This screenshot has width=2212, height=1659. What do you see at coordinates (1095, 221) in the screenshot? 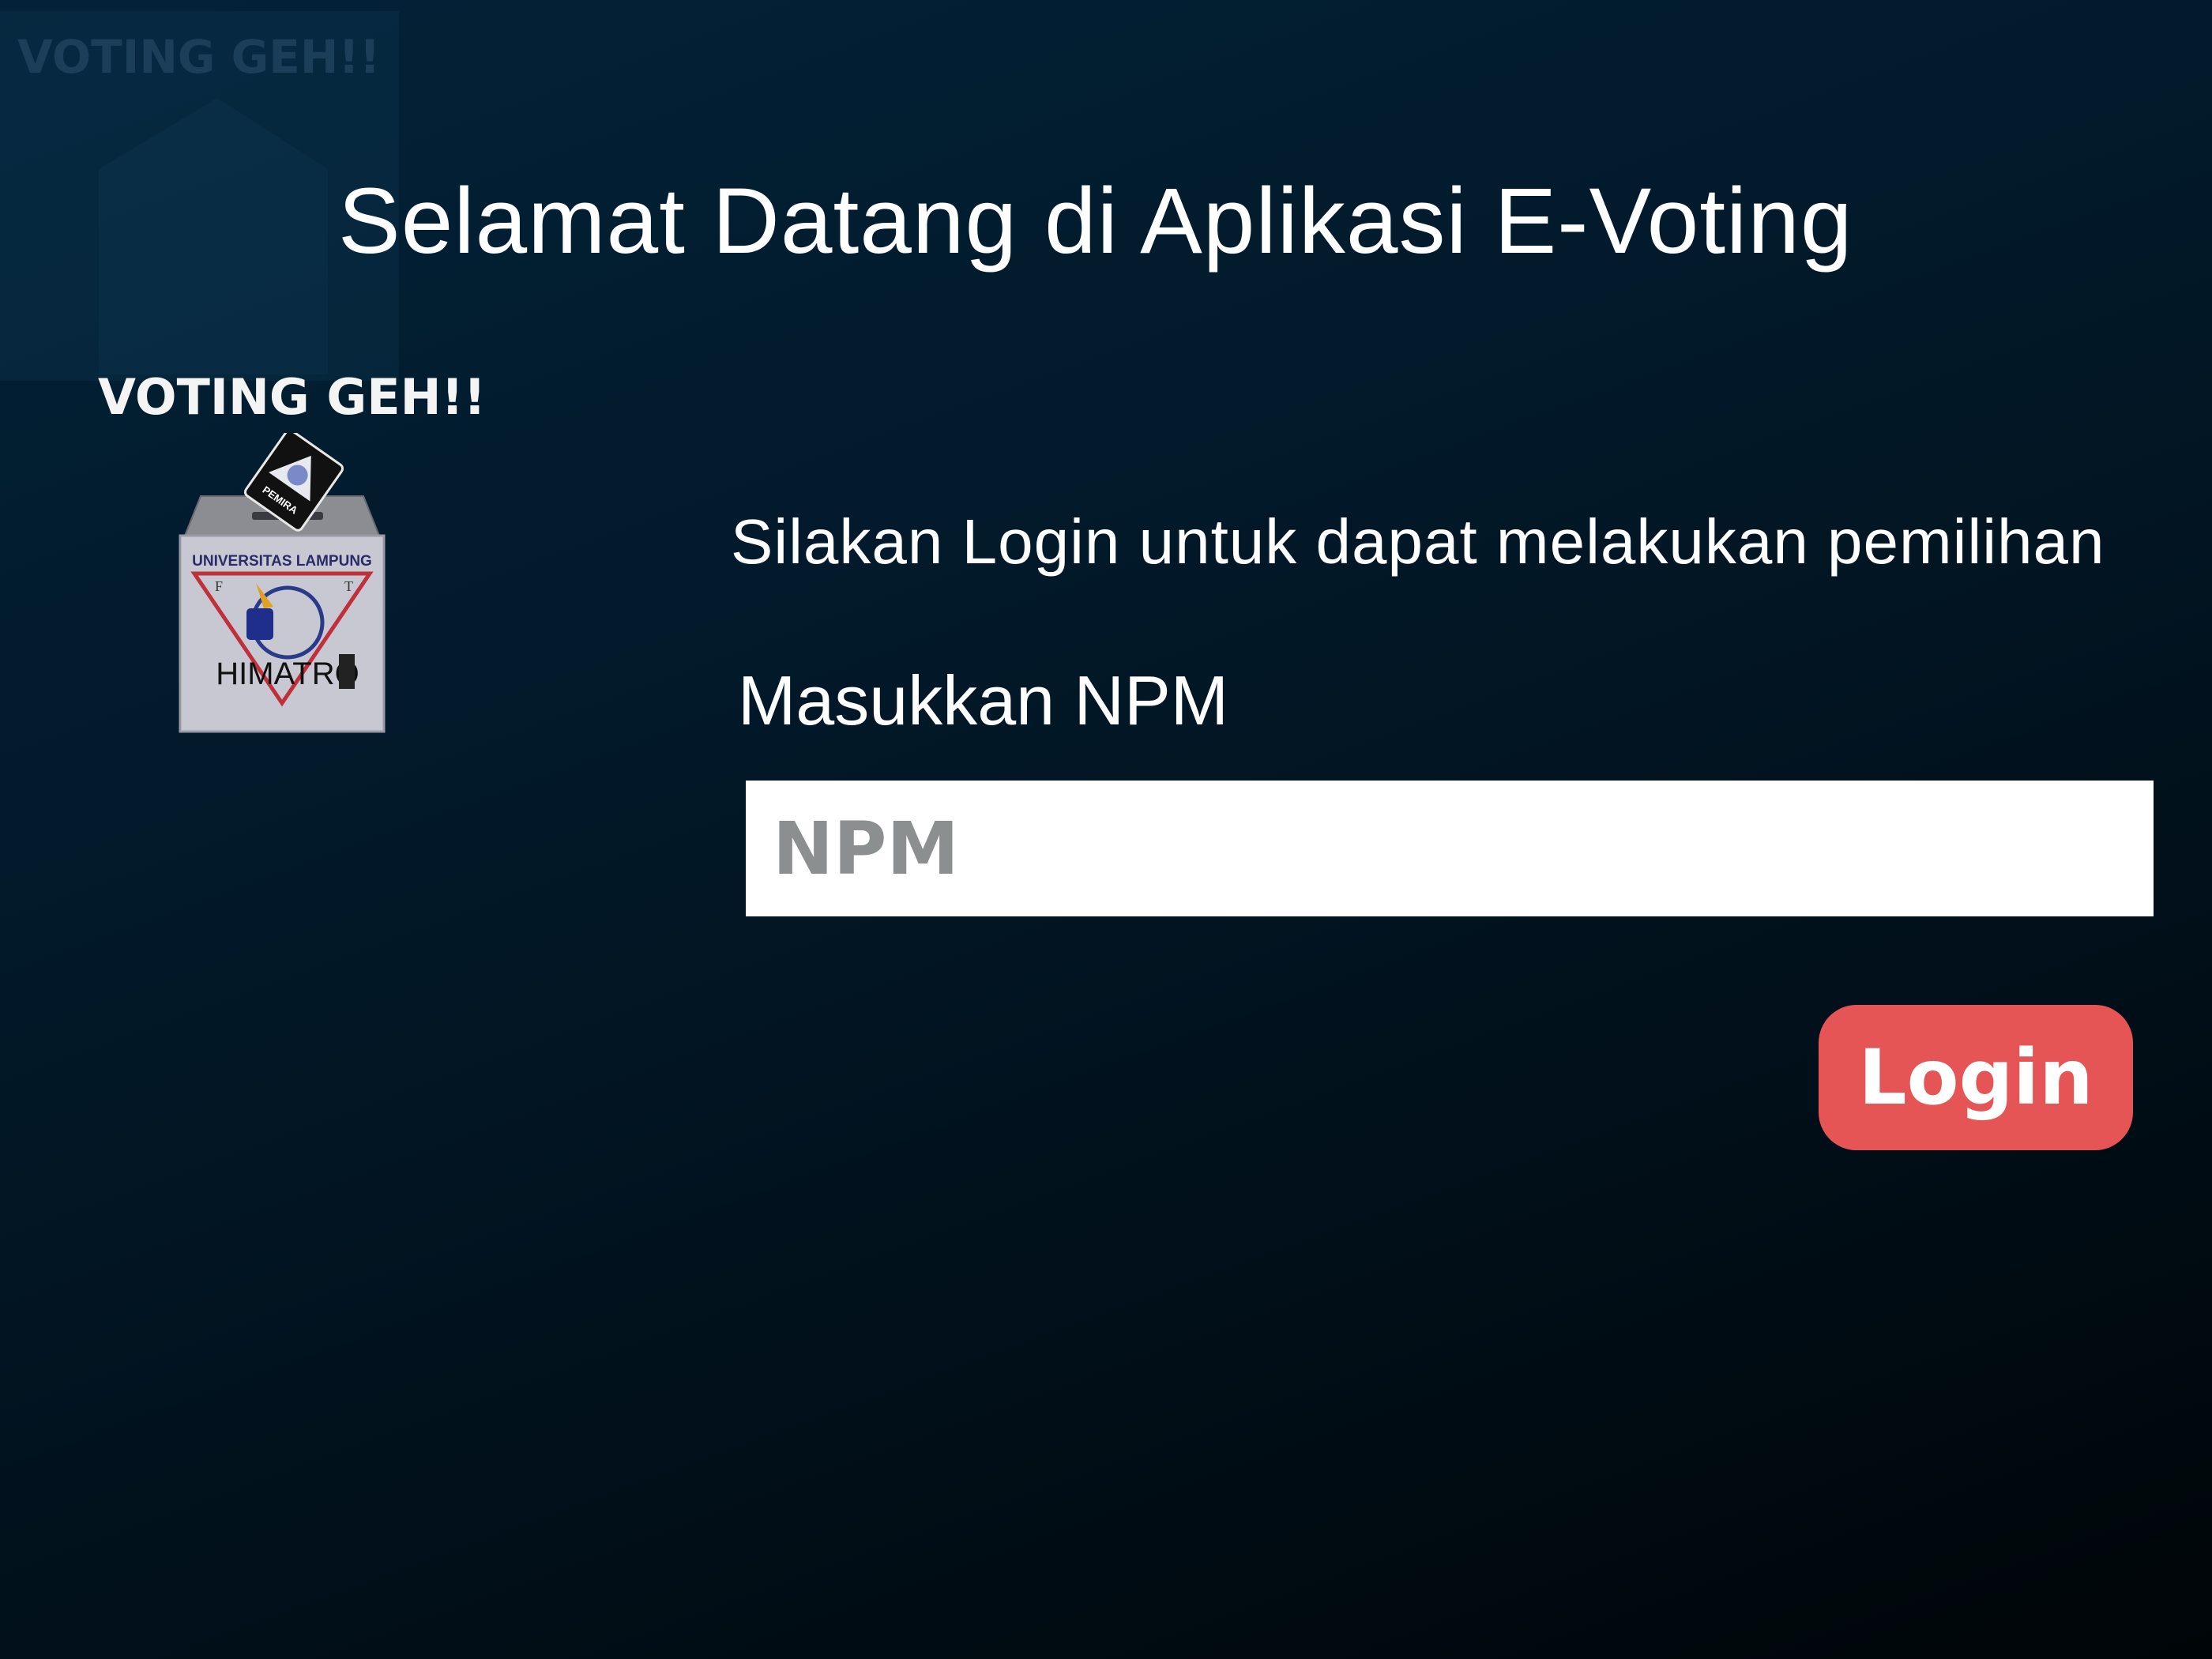
I see `page-title: Selamat Datang di Aplikasi E-Voting` at bounding box center [1095, 221].